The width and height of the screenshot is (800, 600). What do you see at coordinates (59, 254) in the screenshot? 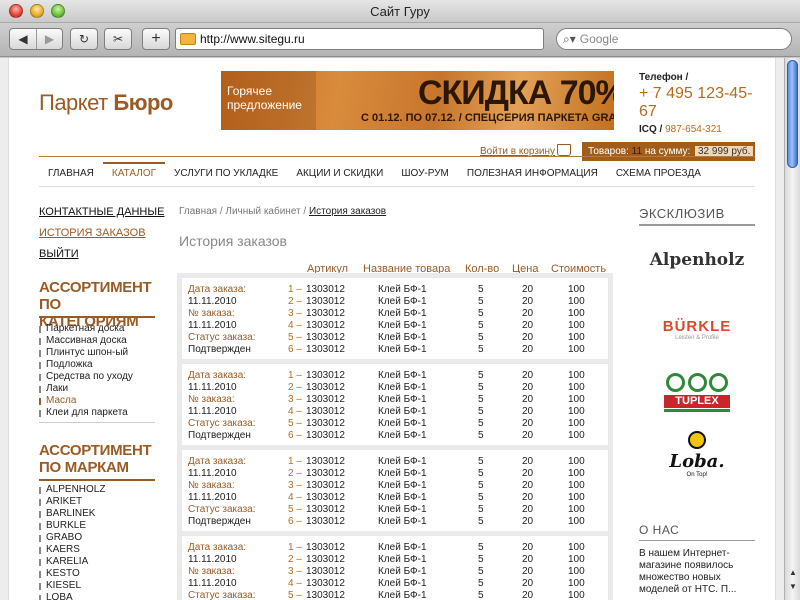
I see `sidebar-link-logout: ВЫЙТИ` at bounding box center [59, 254].